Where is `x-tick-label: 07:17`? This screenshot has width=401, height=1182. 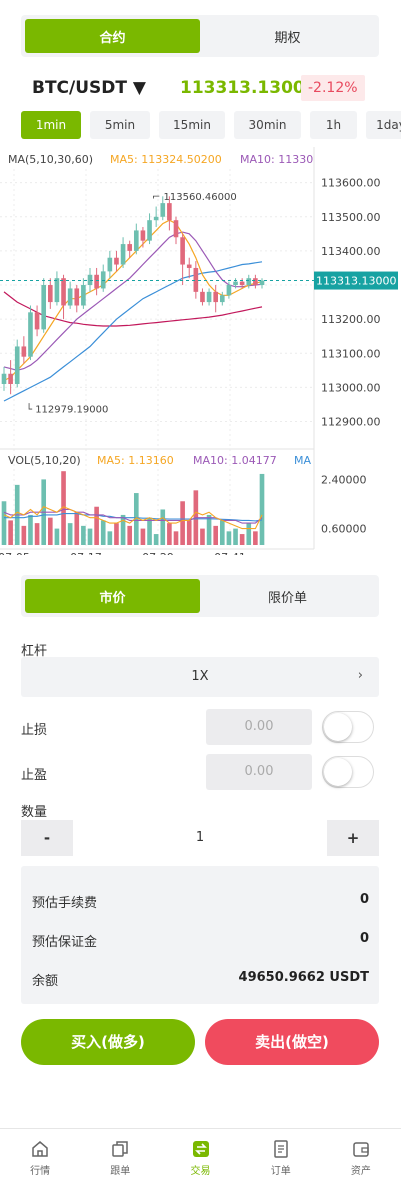 x-tick-label: 07:17 is located at coordinates (86, 553).